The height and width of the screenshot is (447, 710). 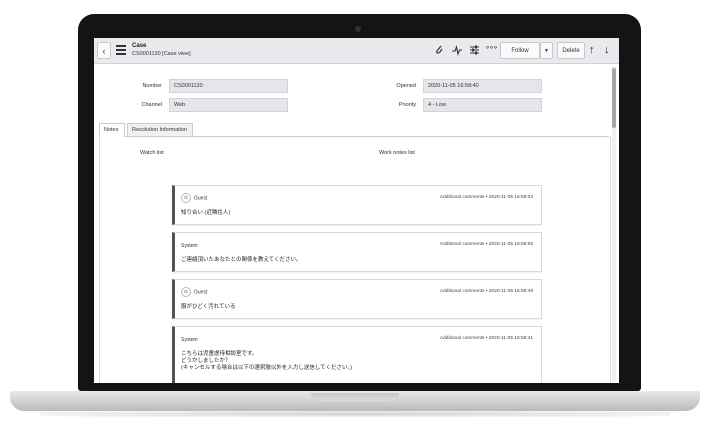 I want to click on channel-label: Channel, so click(x=152, y=105).